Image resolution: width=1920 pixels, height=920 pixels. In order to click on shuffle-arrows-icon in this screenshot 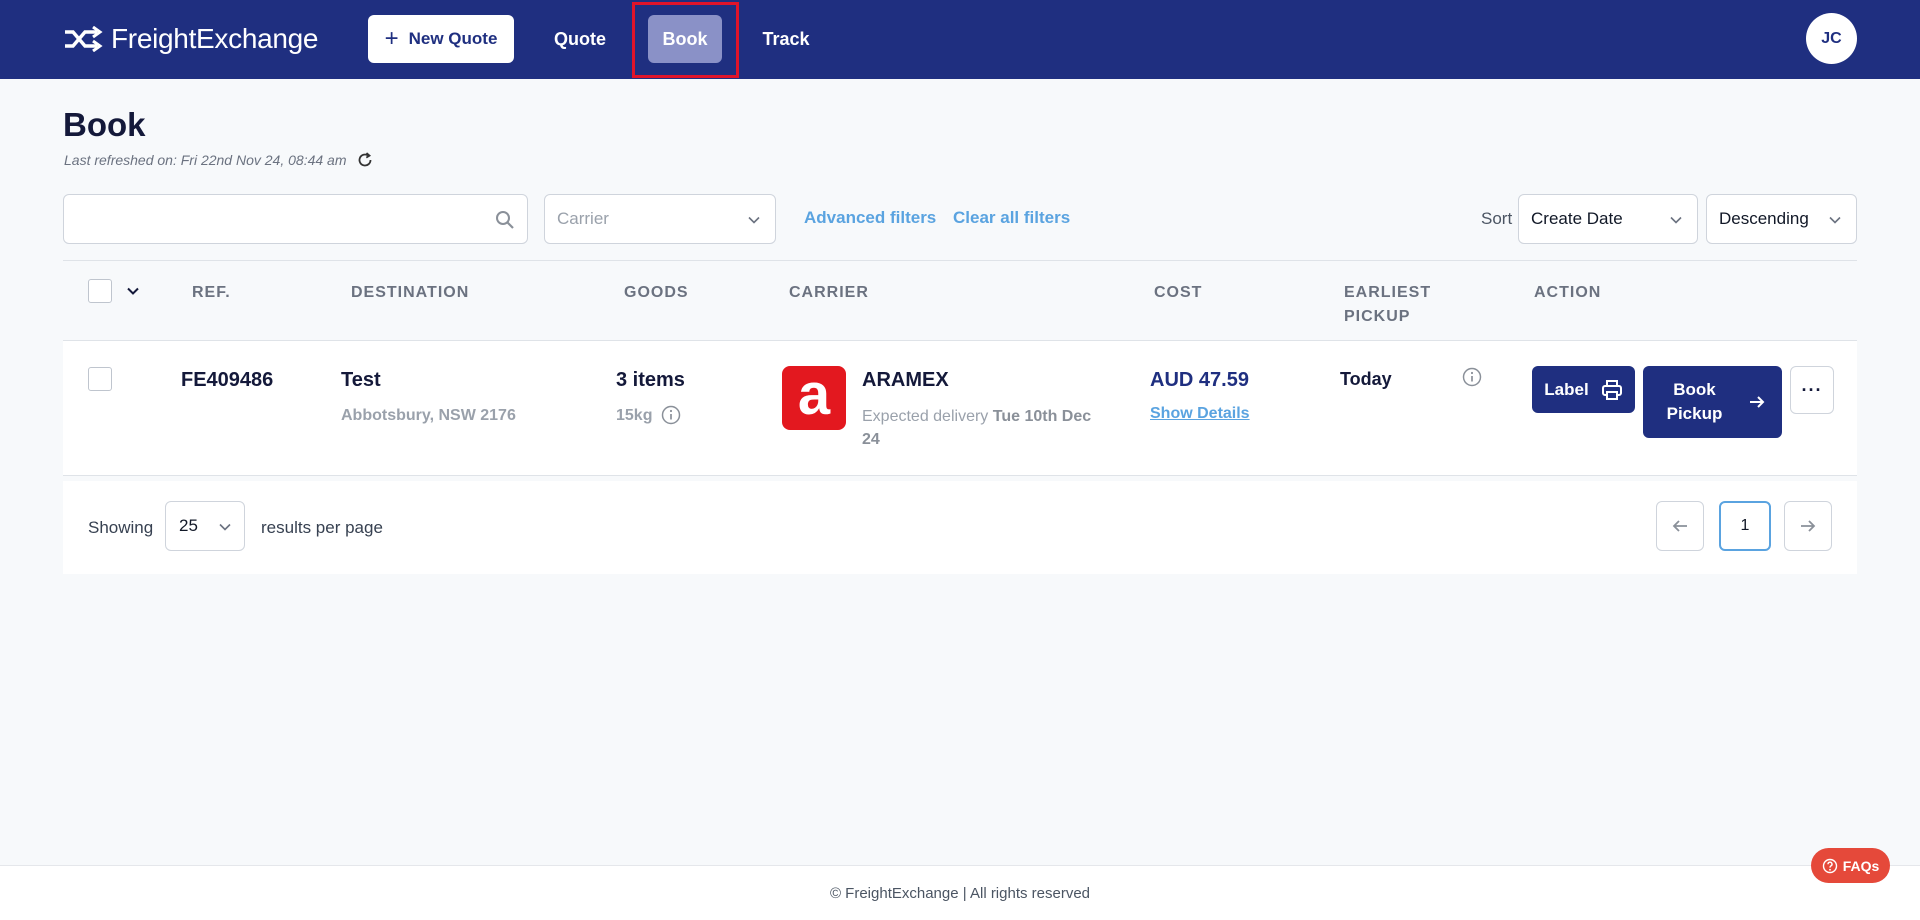, I will do `click(84, 39)`.